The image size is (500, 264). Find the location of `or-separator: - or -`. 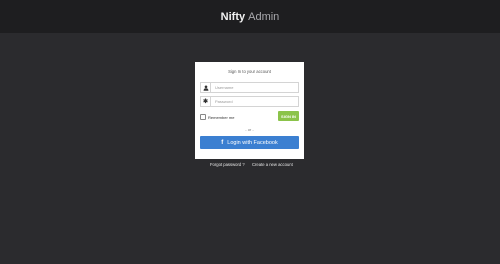

or-separator: - or - is located at coordinates (249, 129).